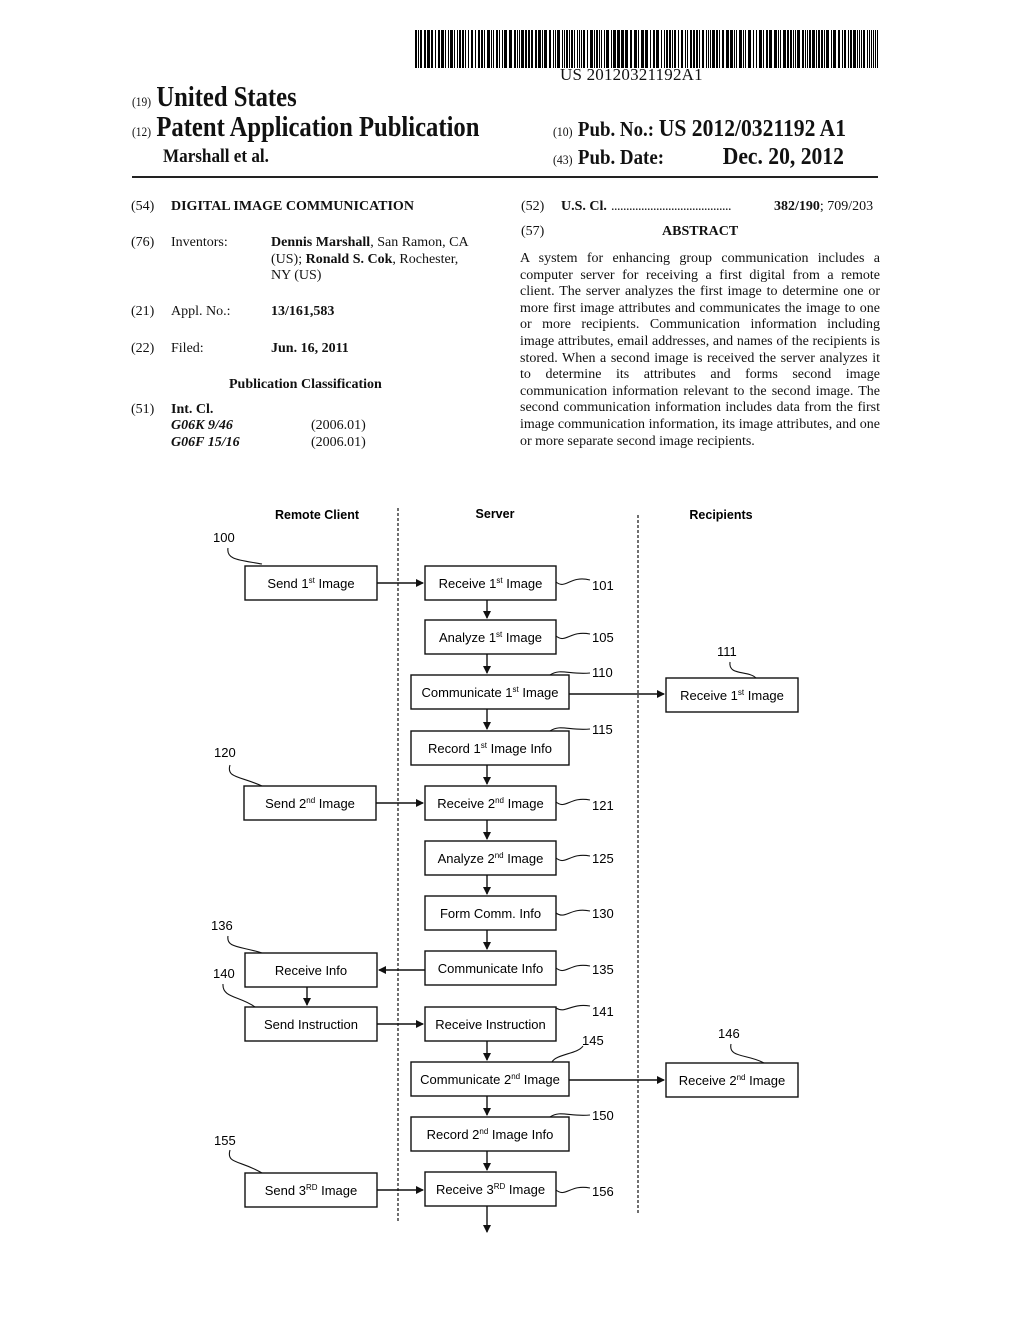 The image size is (1024, 1320). I want to click on reference-numeral: 130, so click(603, 913).